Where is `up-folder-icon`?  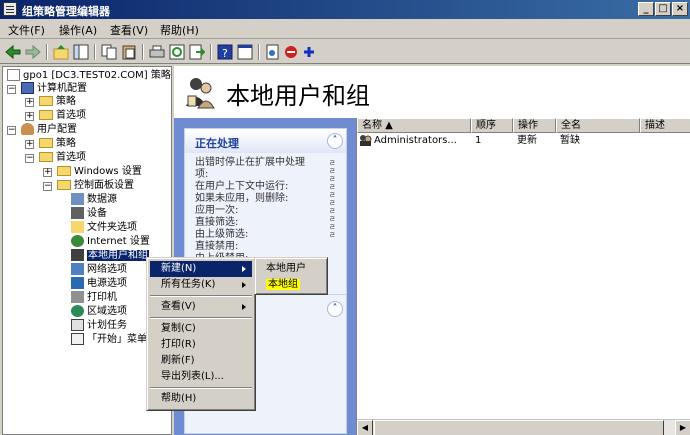 up-folder-icon is located at coordinates (61, 52).